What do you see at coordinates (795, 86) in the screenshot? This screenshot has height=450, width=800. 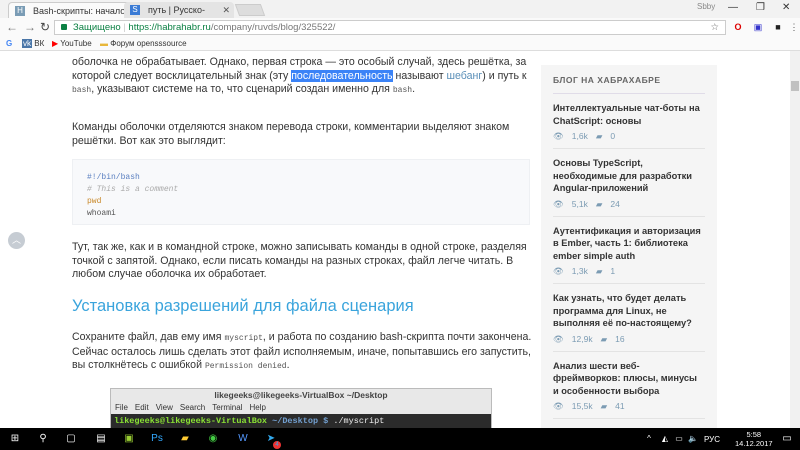 I see `scrollbar-thumb` at bounding box center [795, 86].